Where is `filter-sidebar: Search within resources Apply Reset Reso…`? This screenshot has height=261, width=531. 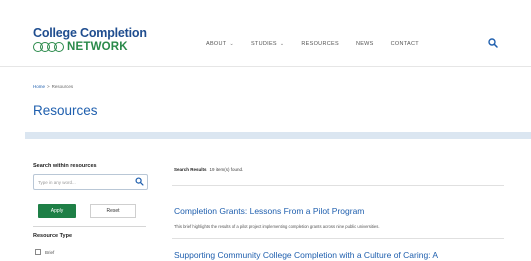 filter-sidebar: Search within resources Apply Reset Reso… is located at coordinates (90, 209).